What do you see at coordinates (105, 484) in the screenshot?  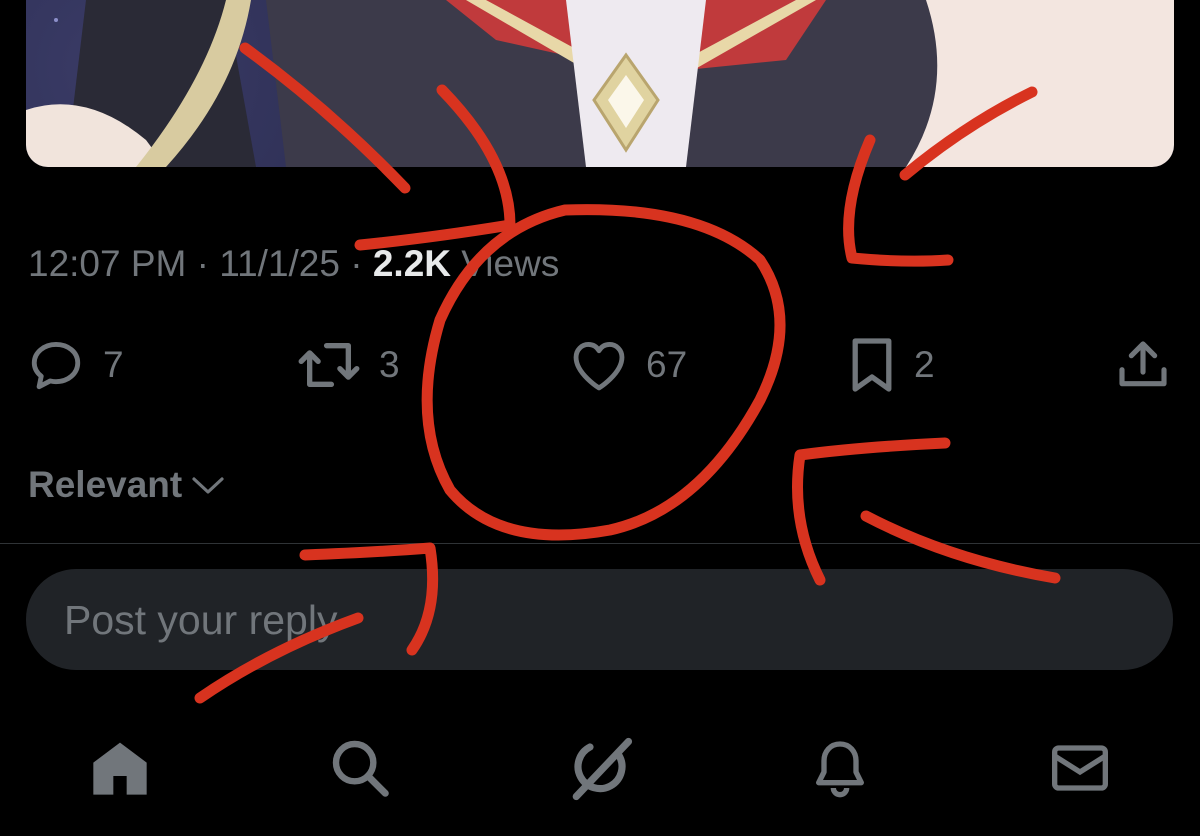 I see `sort-label: Relevant` at bounding box center [105, 484].